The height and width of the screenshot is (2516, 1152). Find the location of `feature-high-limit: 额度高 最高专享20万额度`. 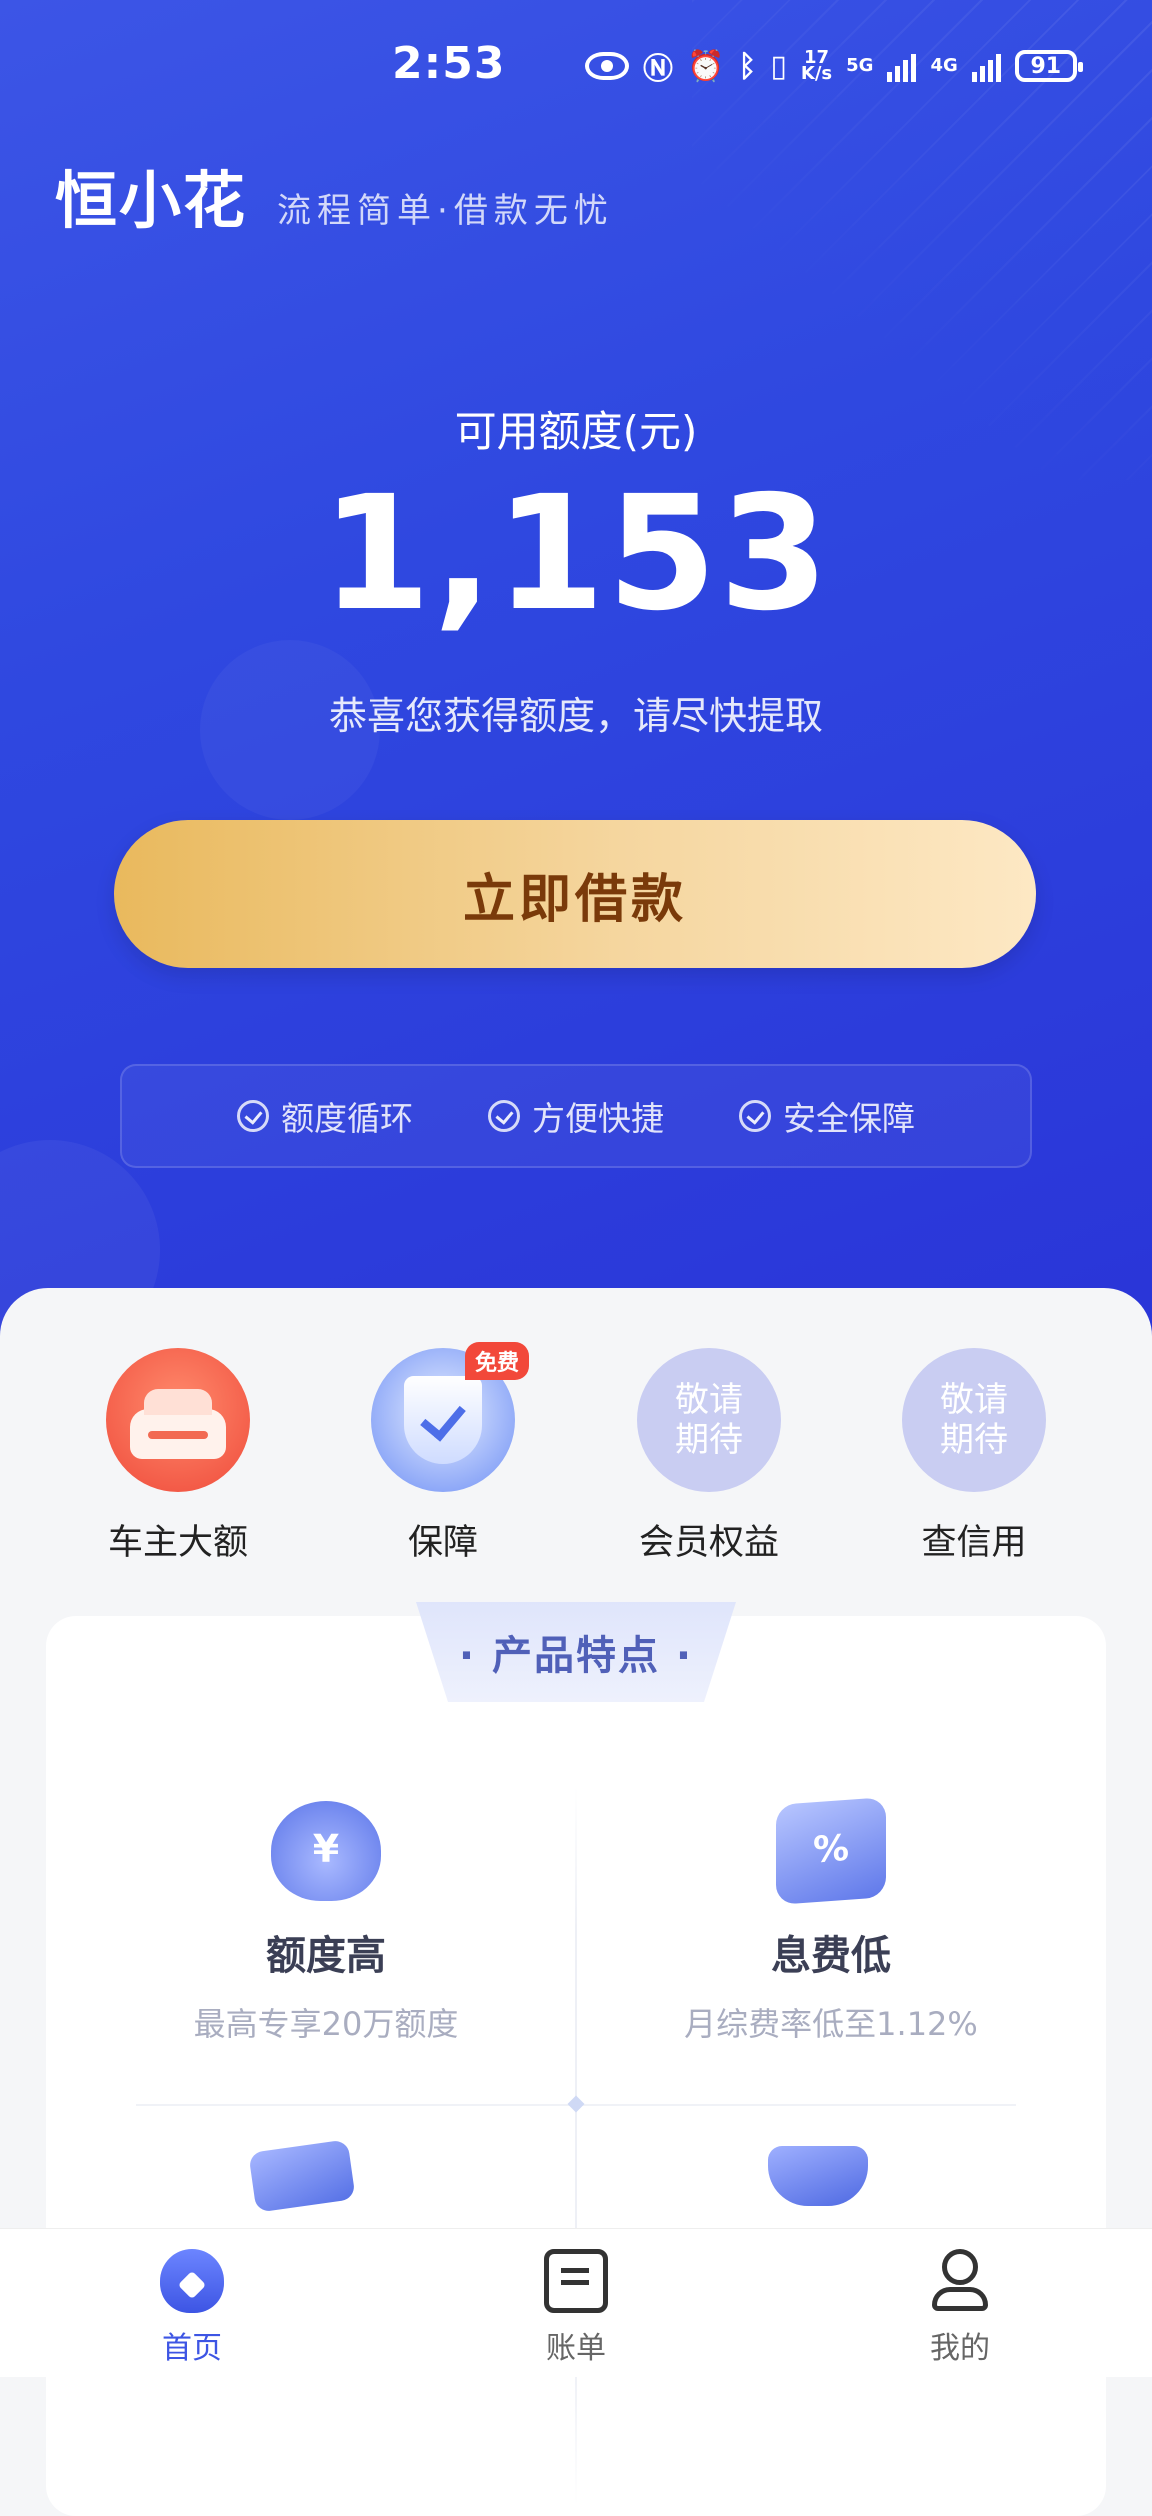

feature-high-limit: 额度高 最高专享20万额度 is located at coordinates (326, 1923).